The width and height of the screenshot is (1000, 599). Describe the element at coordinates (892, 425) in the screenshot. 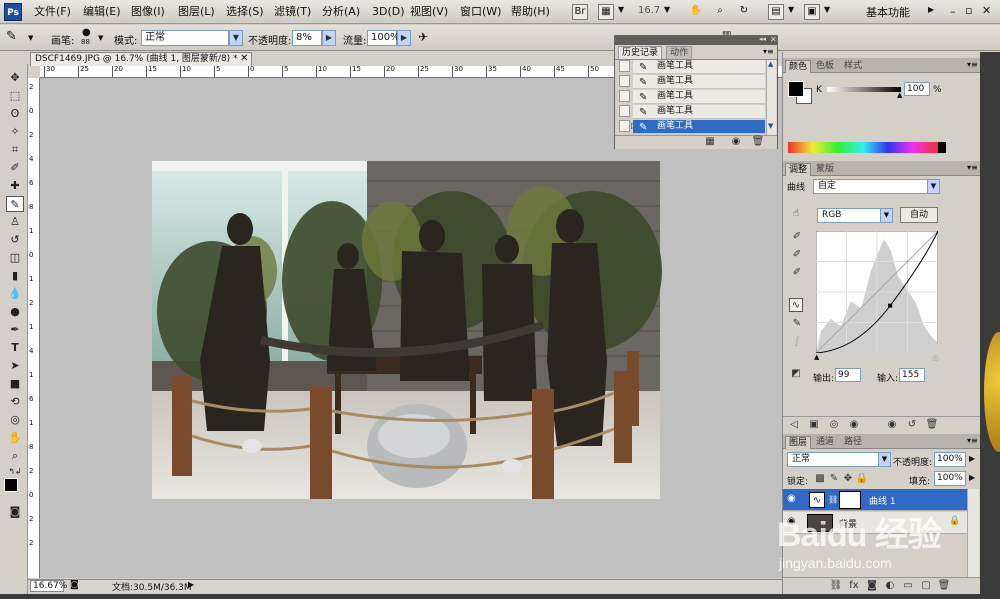

I see `view-previous-icon: ◉` at that location.